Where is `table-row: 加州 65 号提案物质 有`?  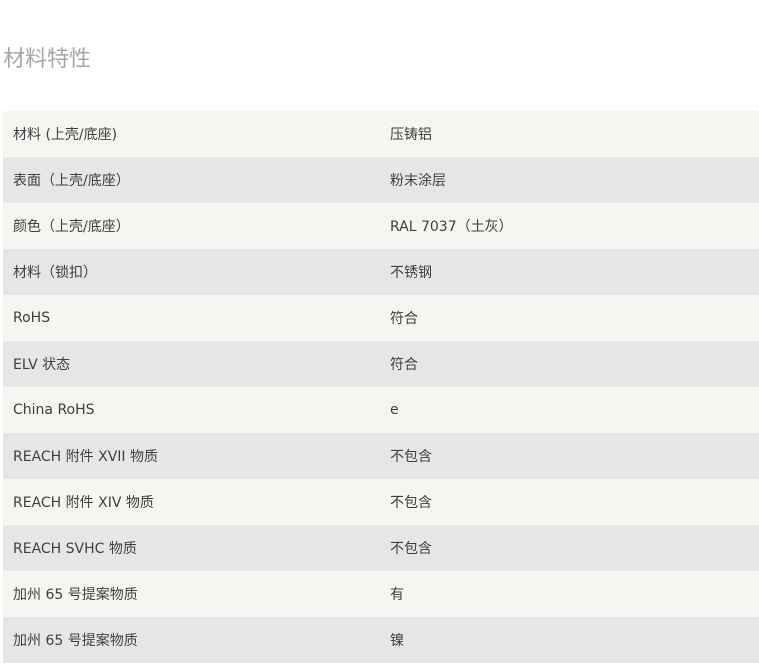 table-row: 加州 65 号提案物质 有 is located at coordinates (381, 594).